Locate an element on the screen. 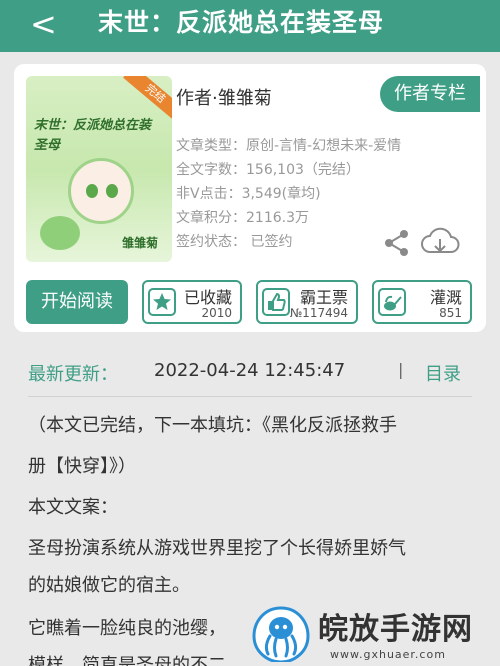 This screenshot has width=500, height=666. synopsis-line: 它瞧着一脸纯良的池缨， is located at coordinates (127, 628).